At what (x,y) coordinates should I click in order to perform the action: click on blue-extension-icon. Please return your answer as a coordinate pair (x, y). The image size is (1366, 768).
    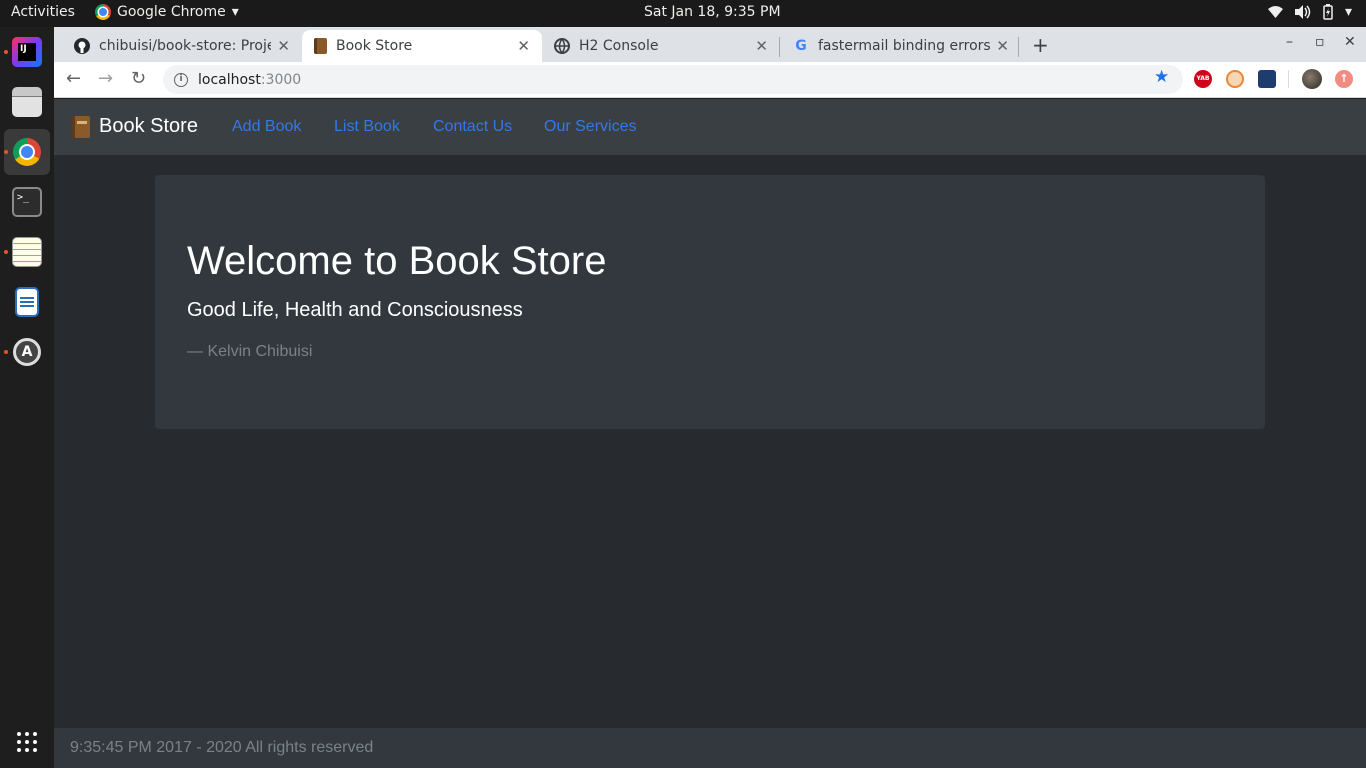
    Looking at the image, I should click on (1267, 79).